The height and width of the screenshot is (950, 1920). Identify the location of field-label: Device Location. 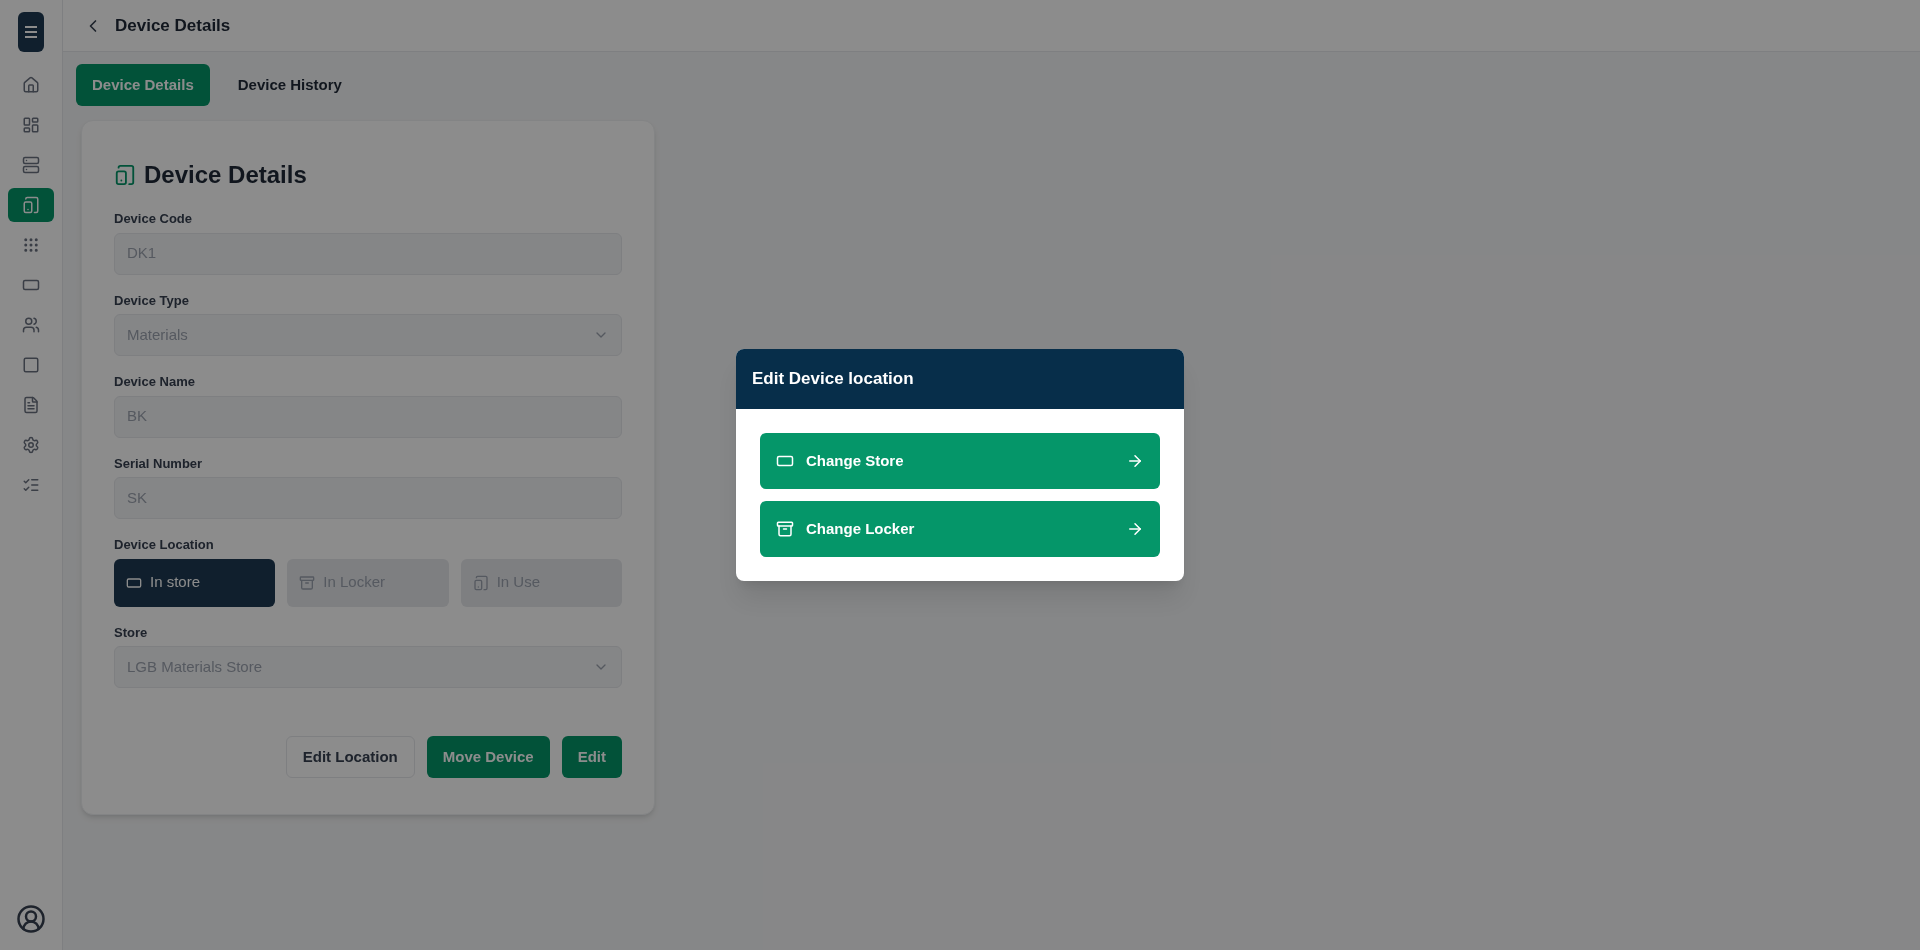
(164, 545).